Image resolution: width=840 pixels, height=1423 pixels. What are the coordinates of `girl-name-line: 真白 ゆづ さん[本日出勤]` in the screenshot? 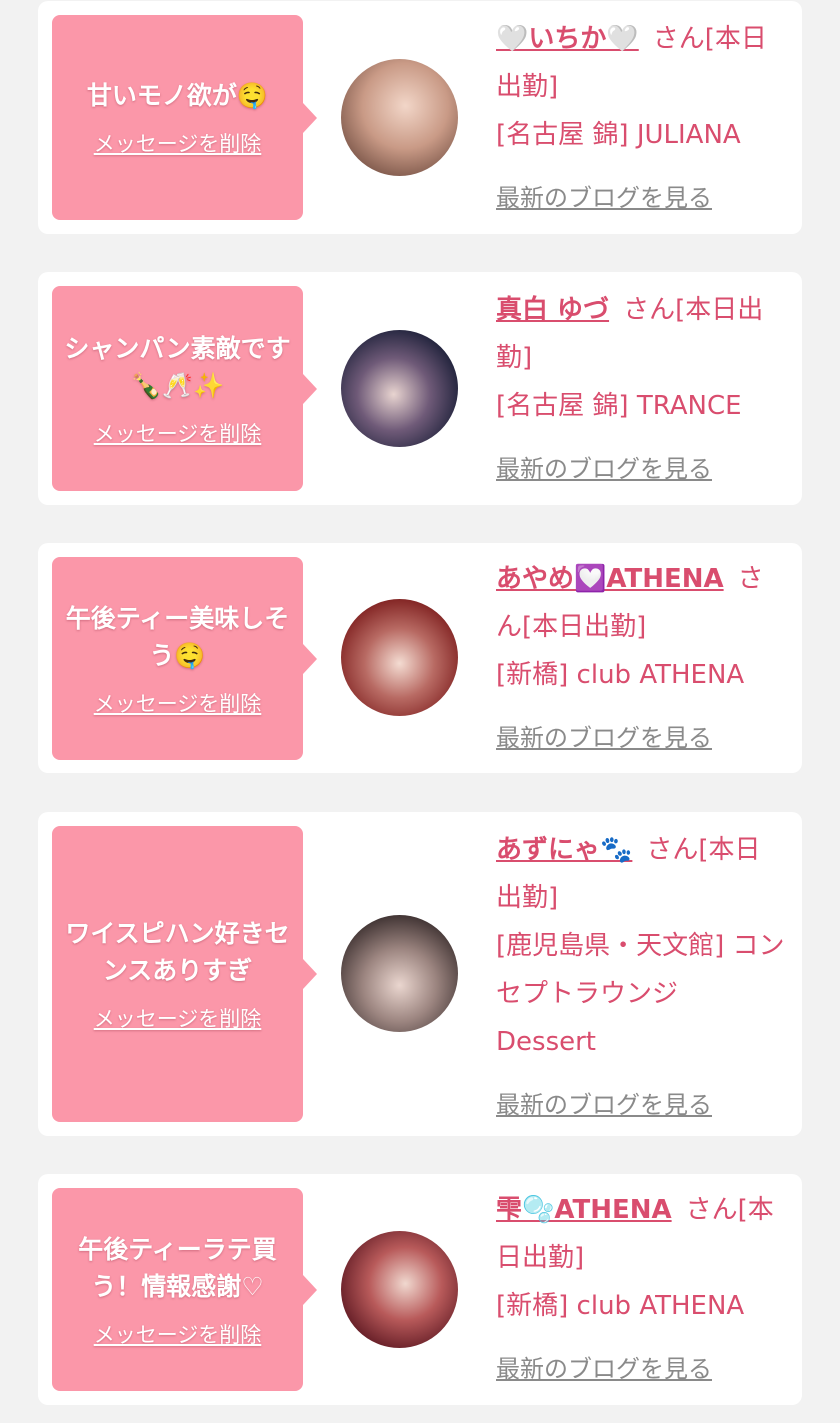 It's located at (641, 334).